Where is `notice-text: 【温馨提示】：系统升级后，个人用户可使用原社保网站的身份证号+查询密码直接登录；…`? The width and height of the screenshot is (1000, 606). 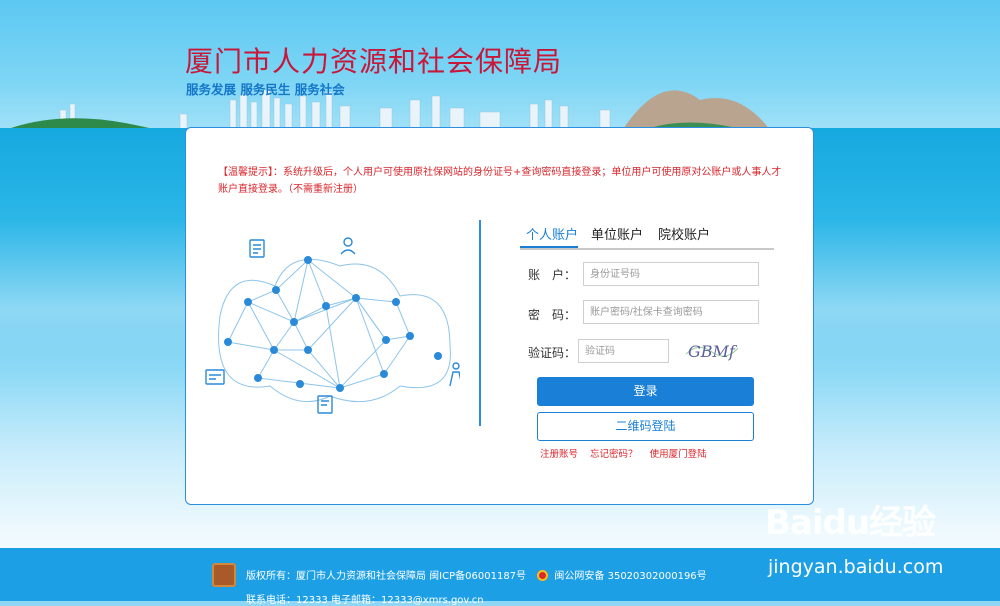 notice-text: 【温馨提示】：系统升级后，个人用户可使用原社保网站的身份证号+查询密码直接登录；… is located at coordinates (500, 181).